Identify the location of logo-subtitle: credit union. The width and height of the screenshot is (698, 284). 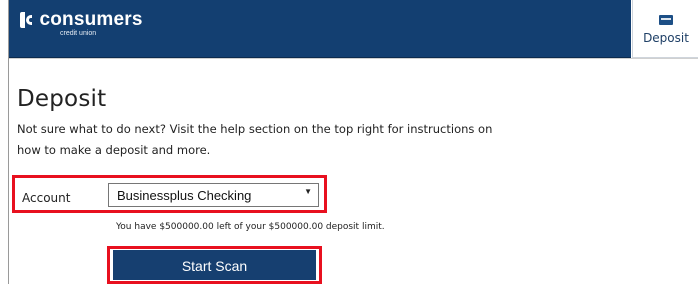
(78, 33).